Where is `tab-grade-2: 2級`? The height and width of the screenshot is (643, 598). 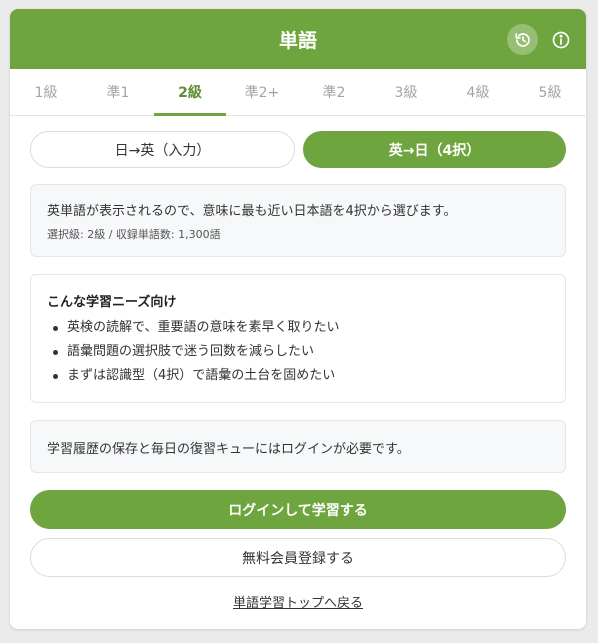 tab-grade-2: 2級 is located at coordinates (190, 92).